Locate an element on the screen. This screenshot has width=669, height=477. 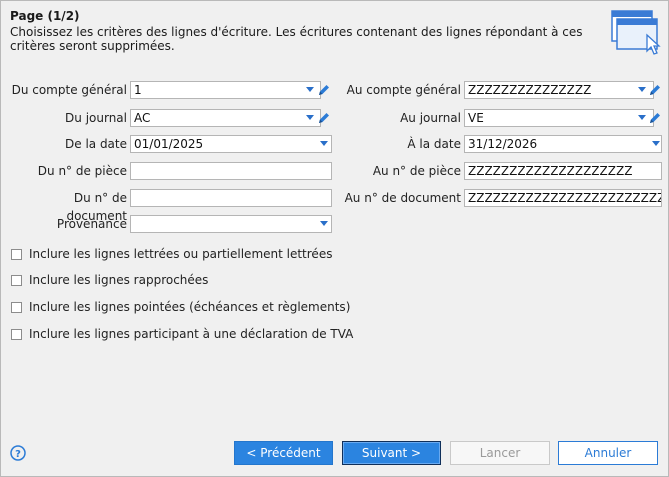
option-rapprochees: Inclure les lignes rapprochées is located at coordinates (109, 280).